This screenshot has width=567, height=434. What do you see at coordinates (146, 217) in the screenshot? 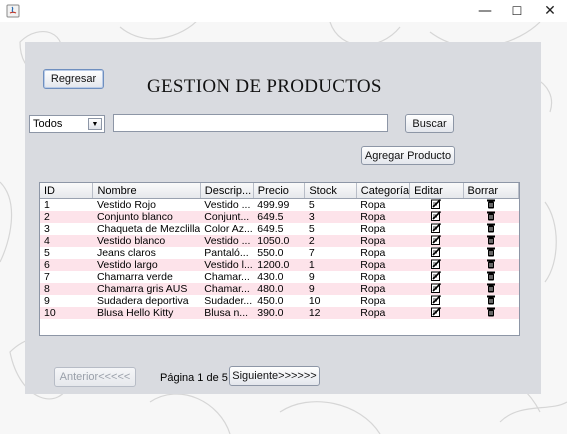
I see `cell-nombre: Conjunto blanco` at bounding box center [146, 217].